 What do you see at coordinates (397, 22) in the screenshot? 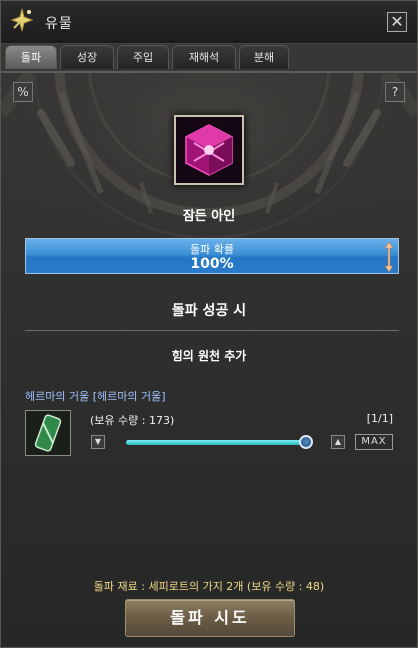
I see `close-button: ✕` at bounding box center [397, 22].